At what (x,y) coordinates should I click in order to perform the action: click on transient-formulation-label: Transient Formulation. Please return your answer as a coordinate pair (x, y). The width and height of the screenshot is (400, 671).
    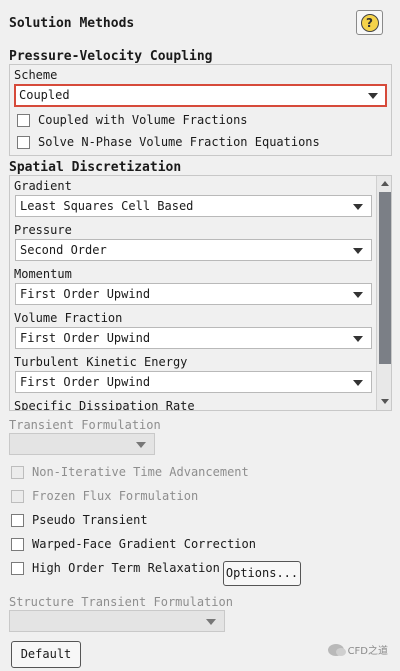
    Looking at the image, I should click on (85, 425).